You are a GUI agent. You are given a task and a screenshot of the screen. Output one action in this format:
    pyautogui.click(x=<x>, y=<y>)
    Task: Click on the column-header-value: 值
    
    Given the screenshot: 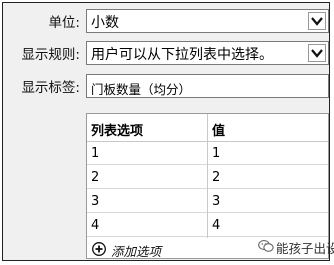 What is the action you would take?
    pyautogui.click(x=268, y=128)
    